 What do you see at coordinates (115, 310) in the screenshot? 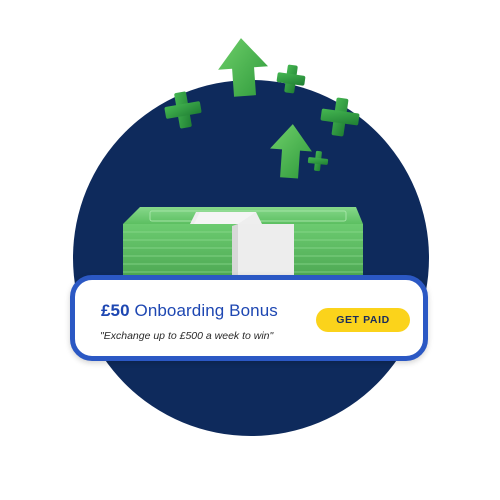
I see `bonus-amount: £50` at bounding box center [115, 310].